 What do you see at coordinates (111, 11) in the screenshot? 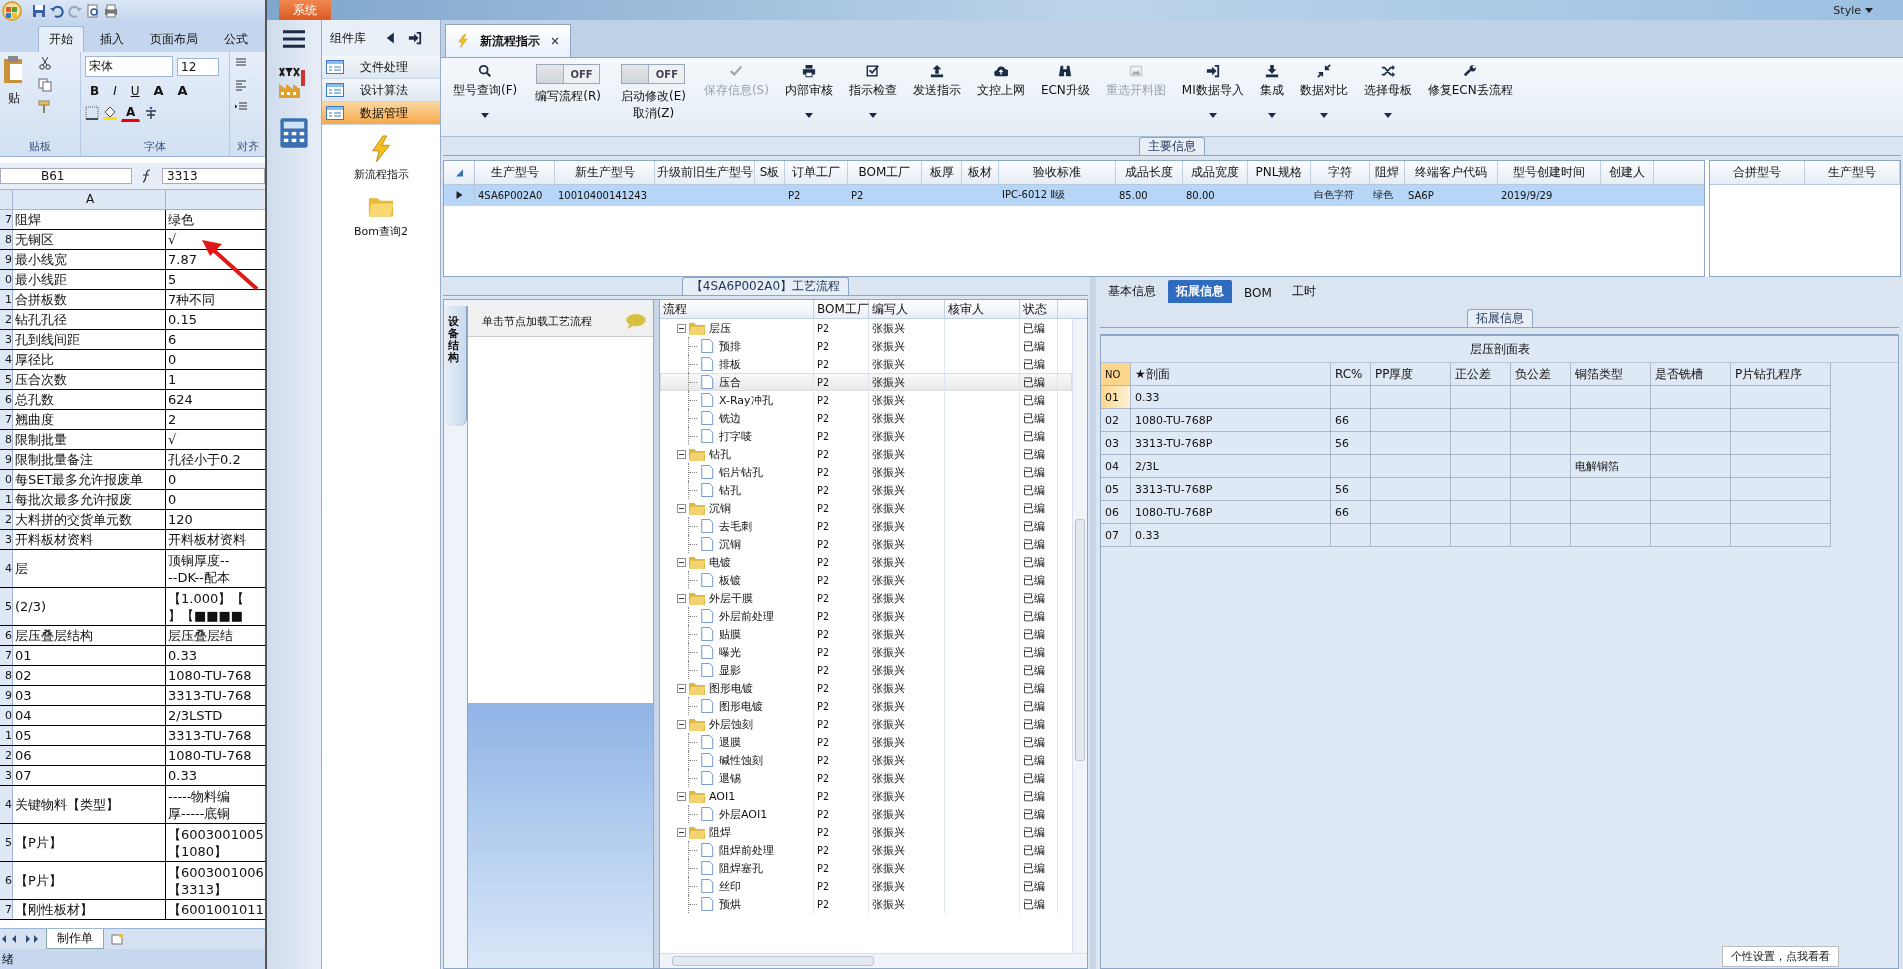
I see `printer-icon` at bounding box center [111, 11].